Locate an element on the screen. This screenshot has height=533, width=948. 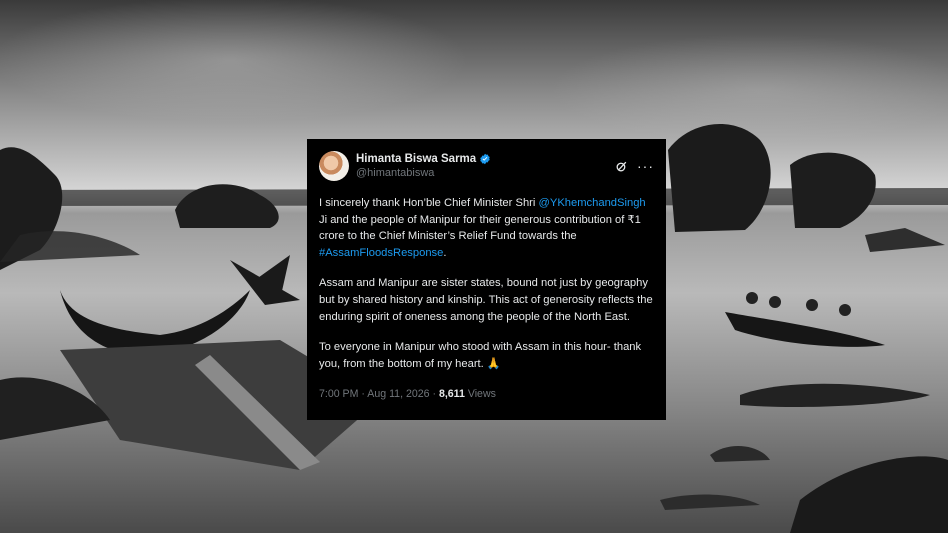
author-name-row: Himanta Biswa Sarma is located at coordinates (423, 159).